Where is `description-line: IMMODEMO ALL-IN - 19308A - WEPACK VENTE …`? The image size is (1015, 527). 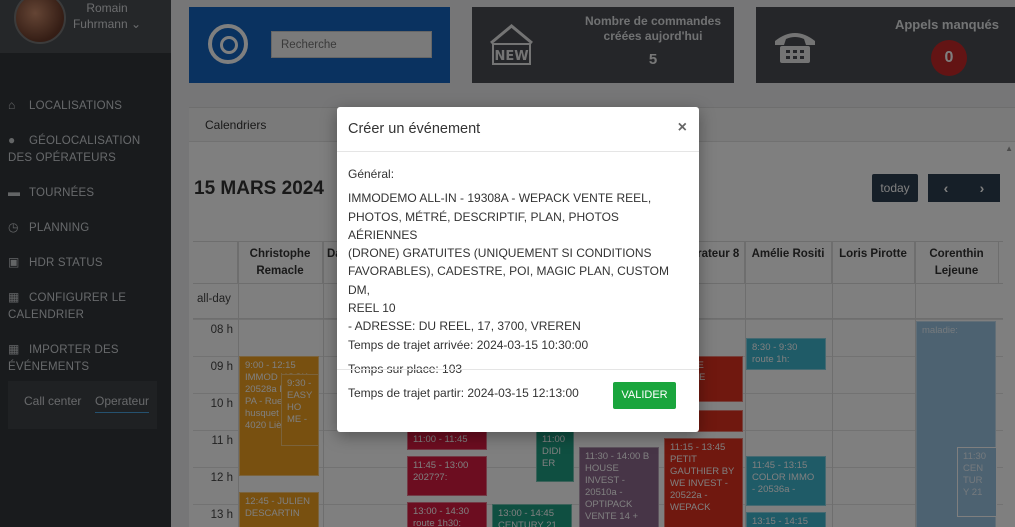
description-line: IMMODEMO ALL-IN - 19308A - WEPACK VENTE … is located at coordinates (500, 198).